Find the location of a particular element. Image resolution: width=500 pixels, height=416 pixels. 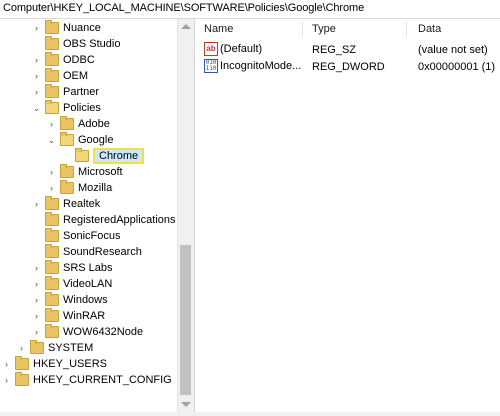

value-row-default: ab (Default) is located at coordinates (233, 49).